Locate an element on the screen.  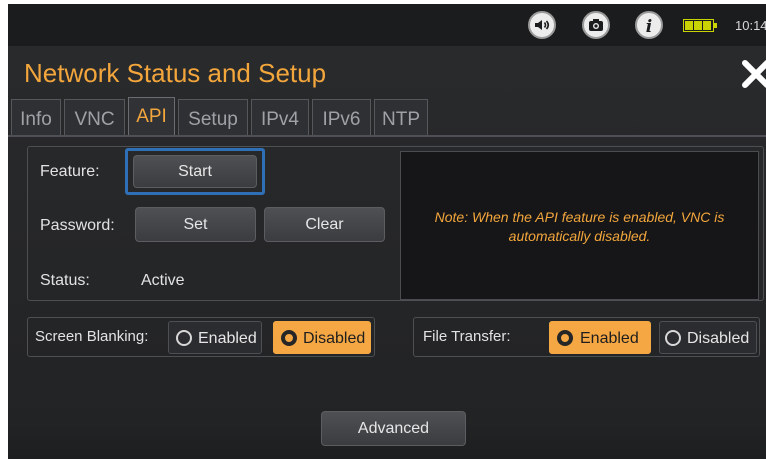
status-label: Status: is located at coordinates (65, 280).